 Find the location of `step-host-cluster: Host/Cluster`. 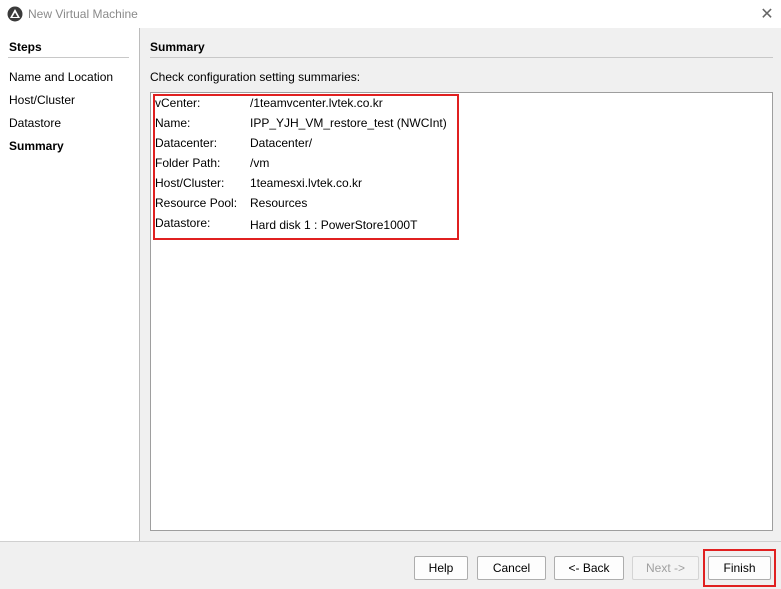

step-host-cluster: Host/Cluster is located at coordinates (42, 100).